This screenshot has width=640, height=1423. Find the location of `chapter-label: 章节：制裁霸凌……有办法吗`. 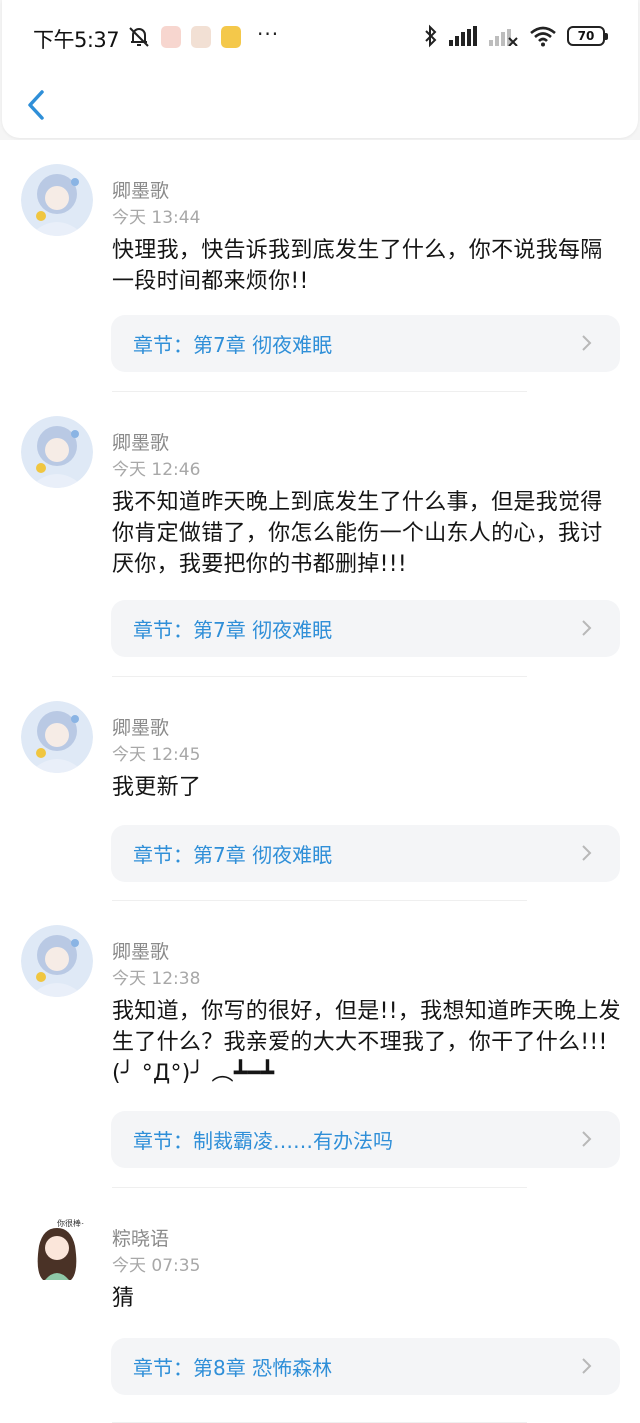

chapter-label: 章节：制裁霸凌……有办法吗 is located at coordinates (263, 1141).